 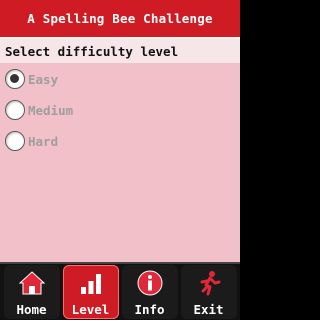 I want to click on house-icon, so click(x=31, y=283).